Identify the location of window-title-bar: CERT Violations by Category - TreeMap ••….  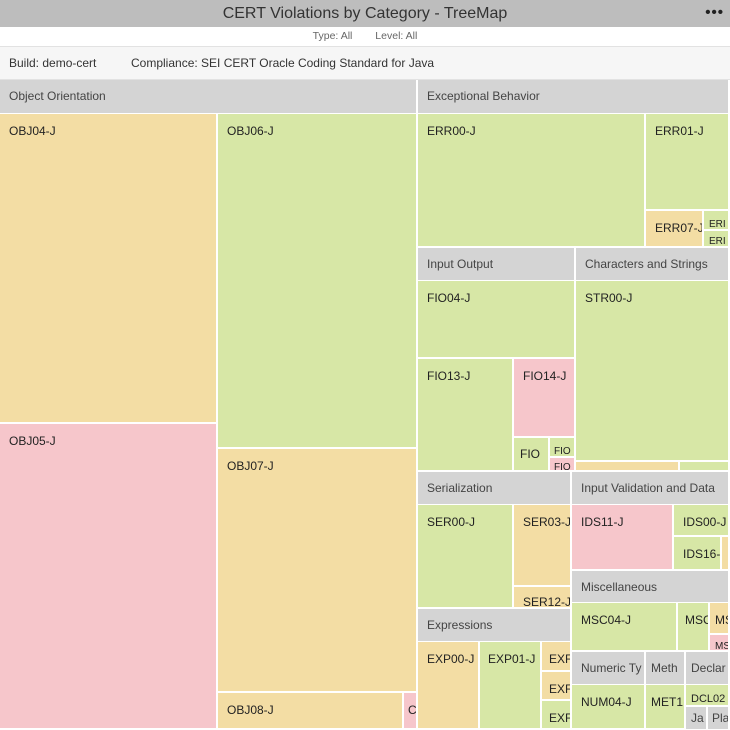
(365, 13).